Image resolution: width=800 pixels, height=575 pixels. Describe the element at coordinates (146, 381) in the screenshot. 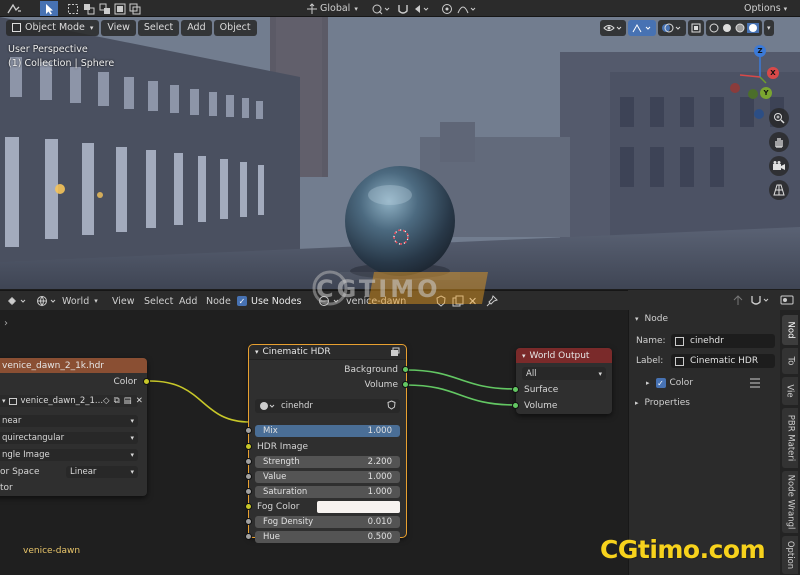

I see `output-color-socket` at that location.